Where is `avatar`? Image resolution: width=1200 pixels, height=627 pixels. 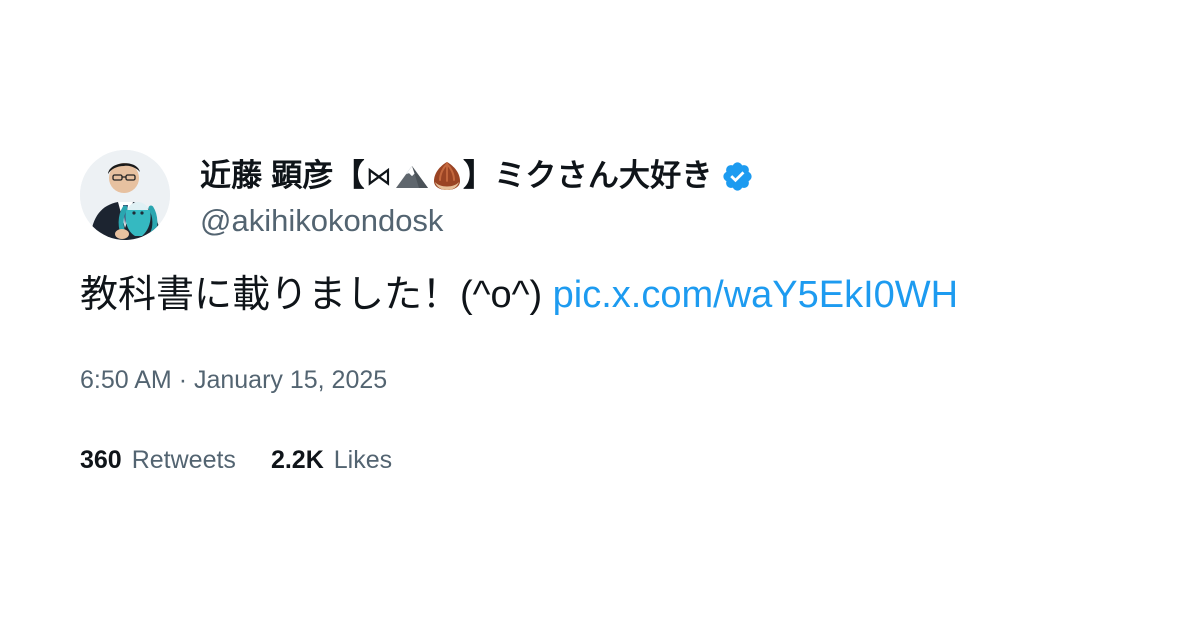 avatar is located at coordinates (125, 195).